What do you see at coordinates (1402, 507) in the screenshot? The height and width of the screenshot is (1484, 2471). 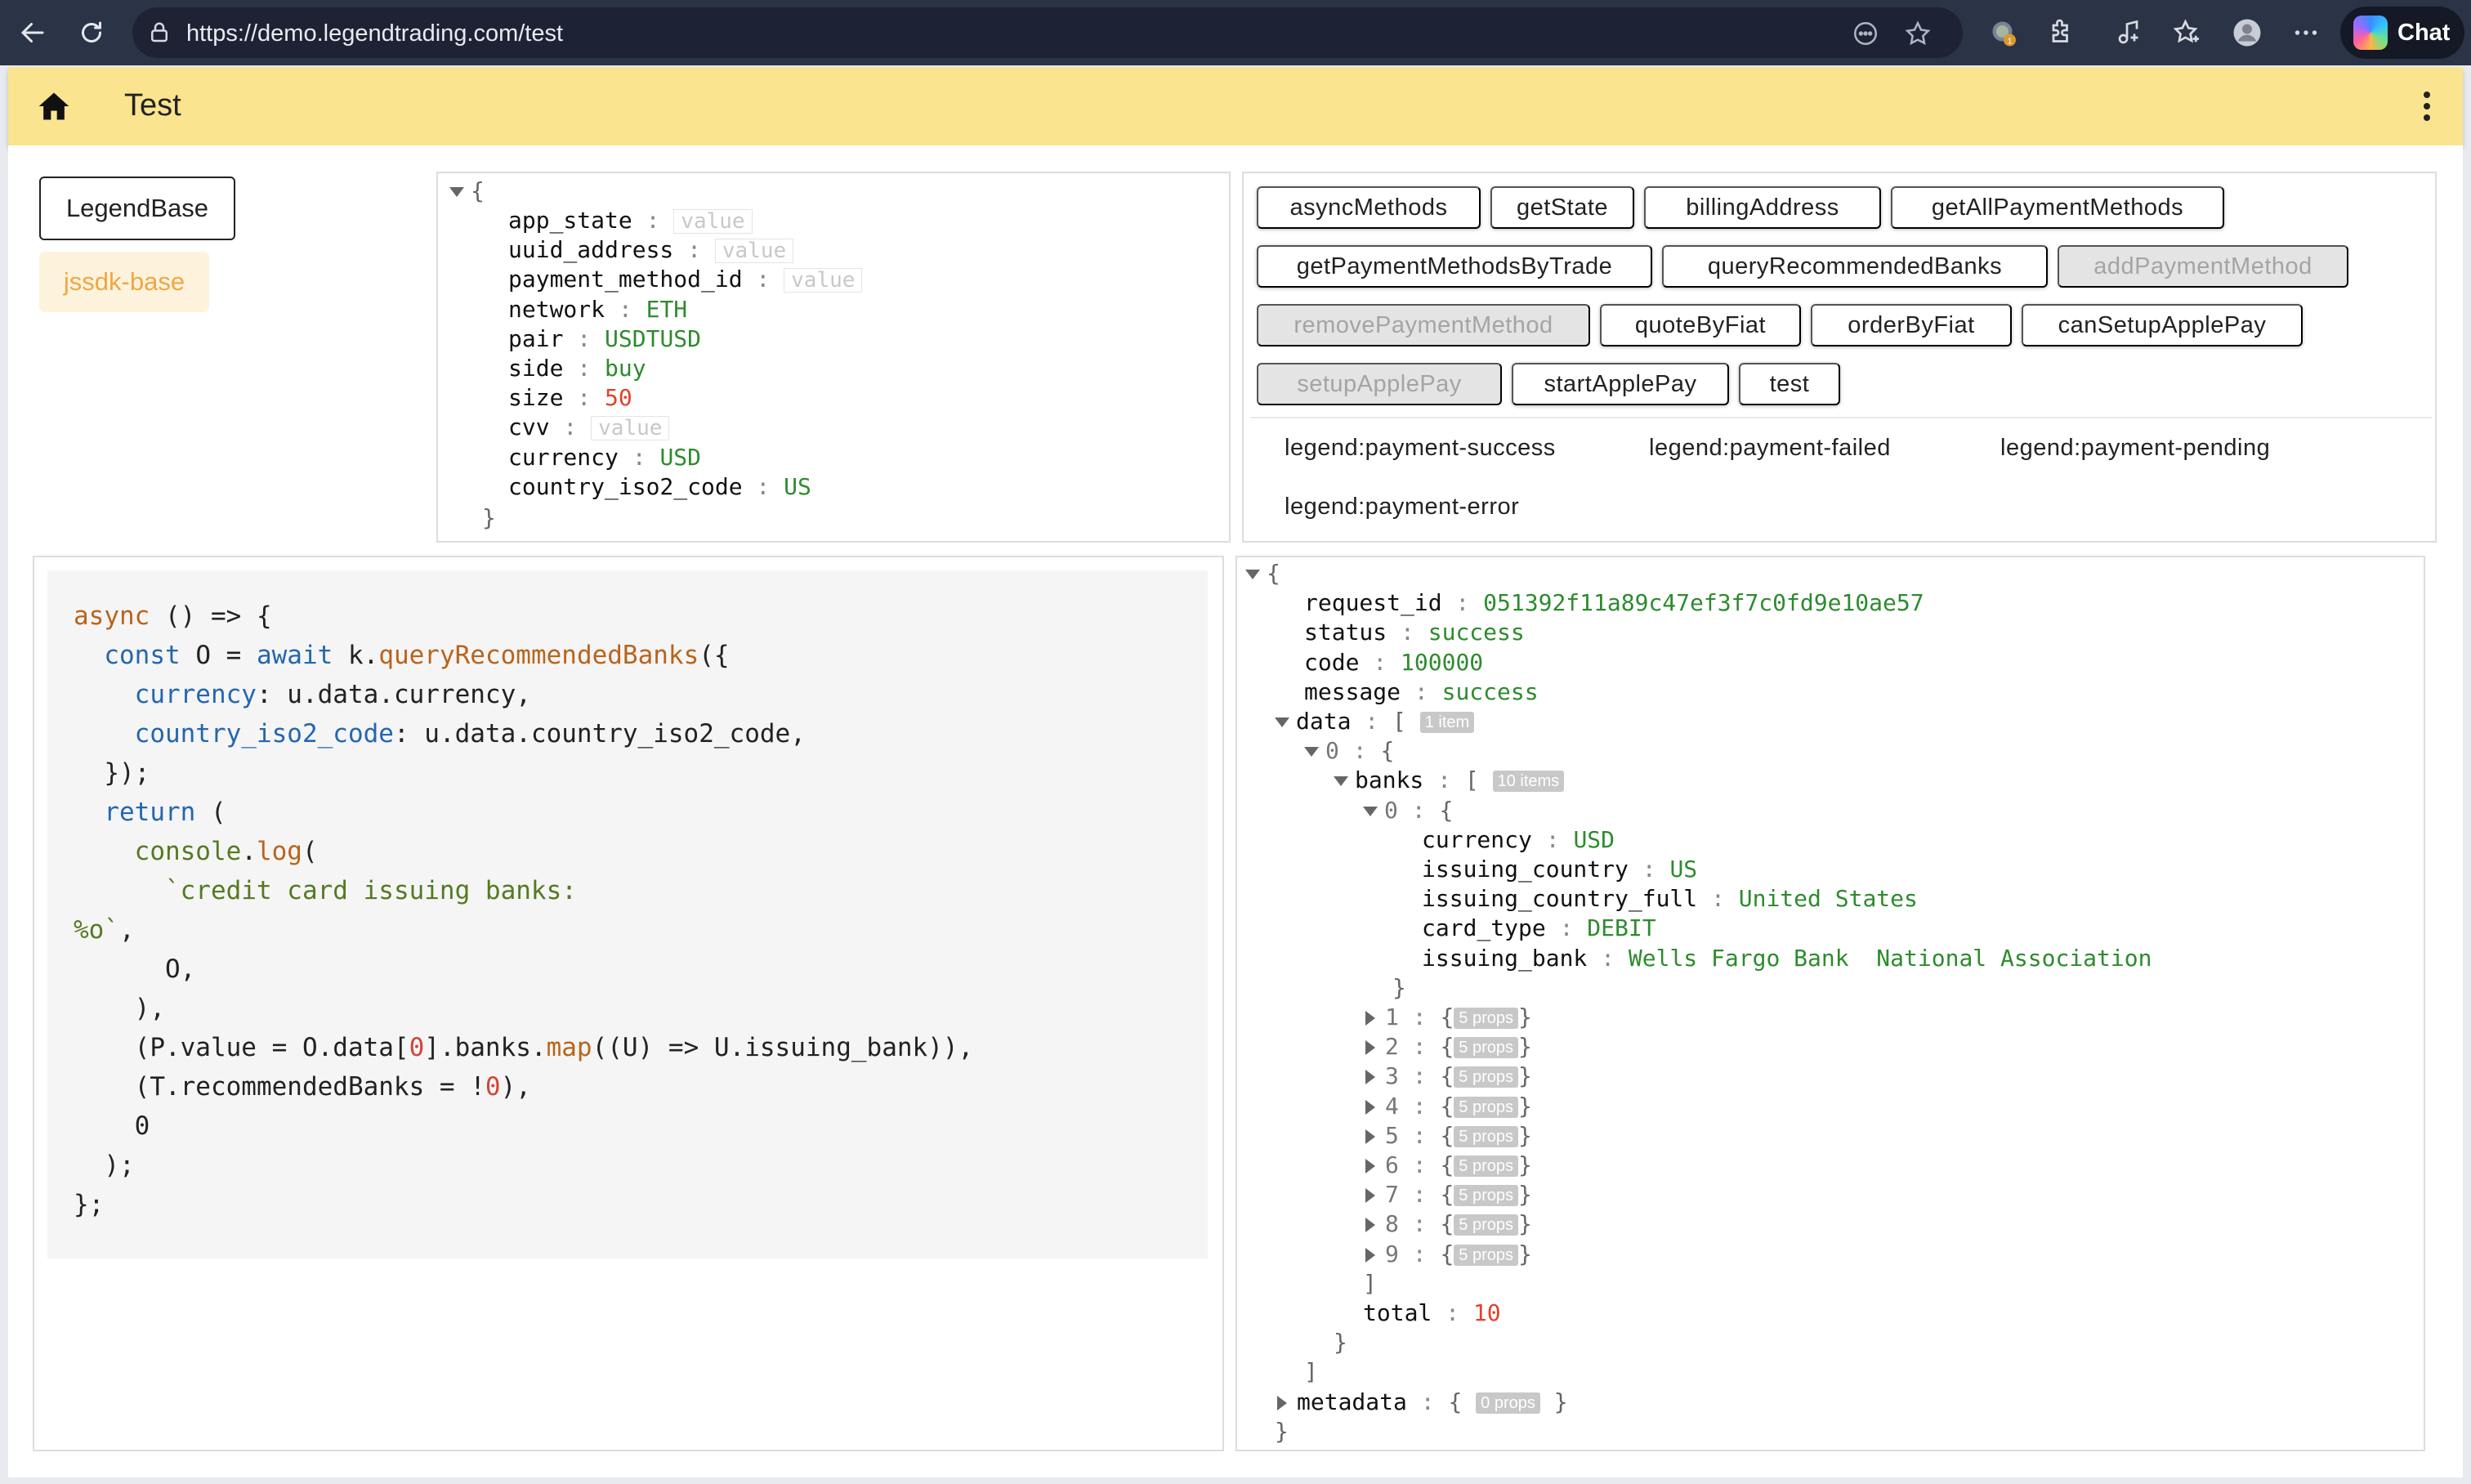 I see `event-payment-error: legend:payment-error` at bounding box center [1402, 507].